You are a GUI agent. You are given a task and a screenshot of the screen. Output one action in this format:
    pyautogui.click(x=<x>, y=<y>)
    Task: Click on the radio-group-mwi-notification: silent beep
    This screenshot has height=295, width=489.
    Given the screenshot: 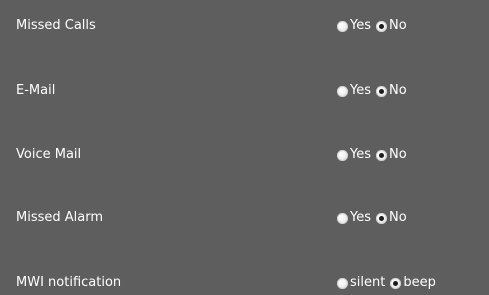 What is the action you would take?
    pyautogui.click(x=389, y=283)
    